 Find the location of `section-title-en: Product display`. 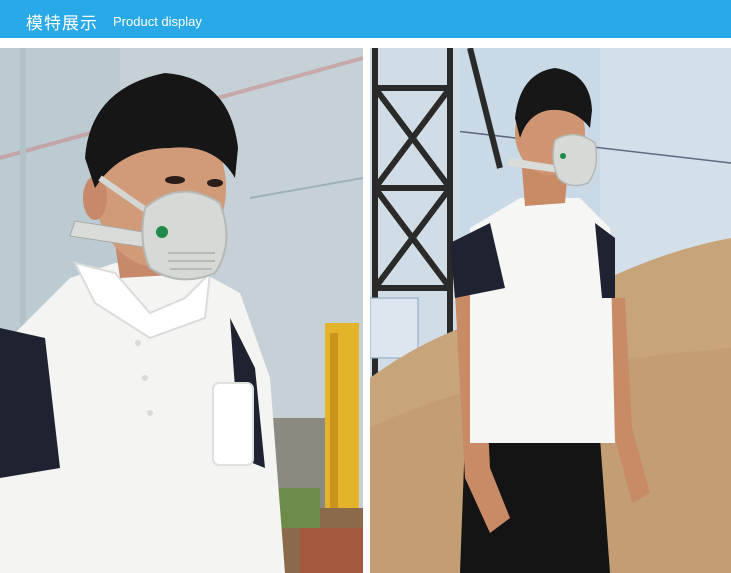

section-title-en: Product display is located at coordinates (157, 21).